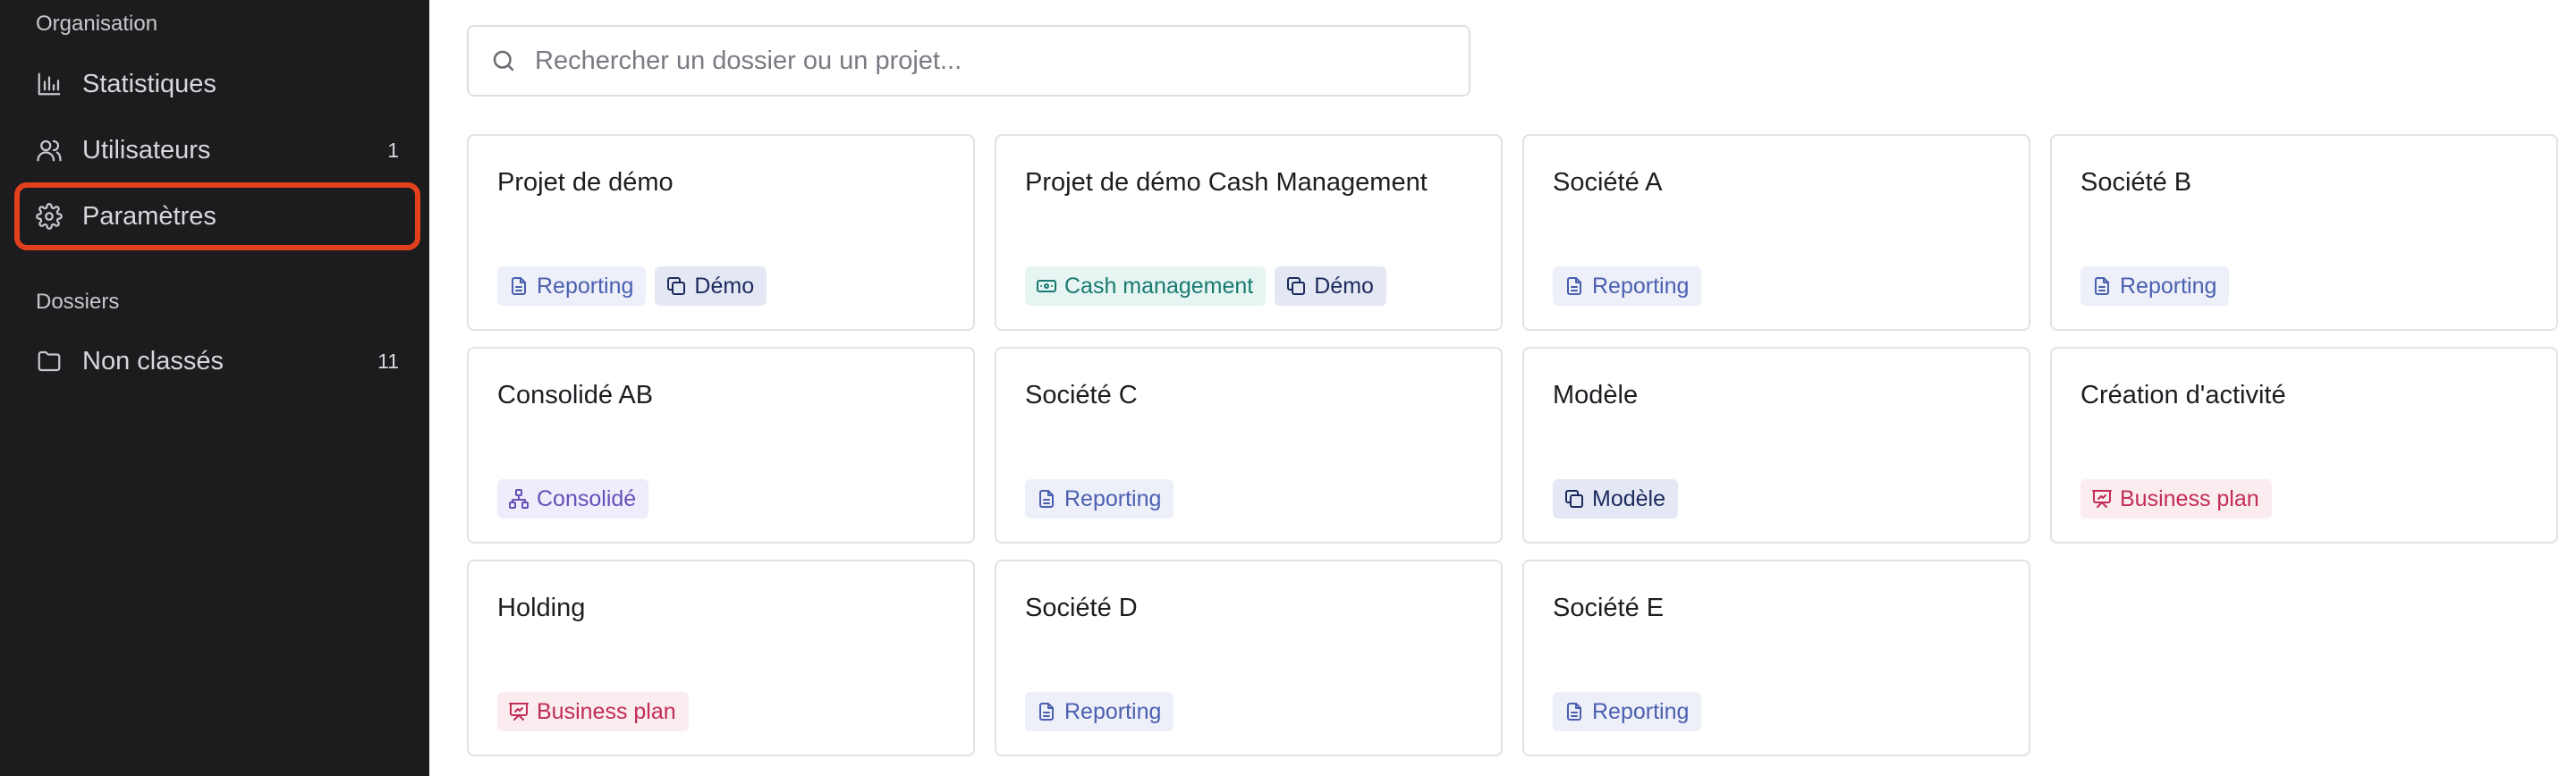 The height and width of the screenshot is (776, 2576). I want to click on project-title: Modèle, so click(1596, 395).